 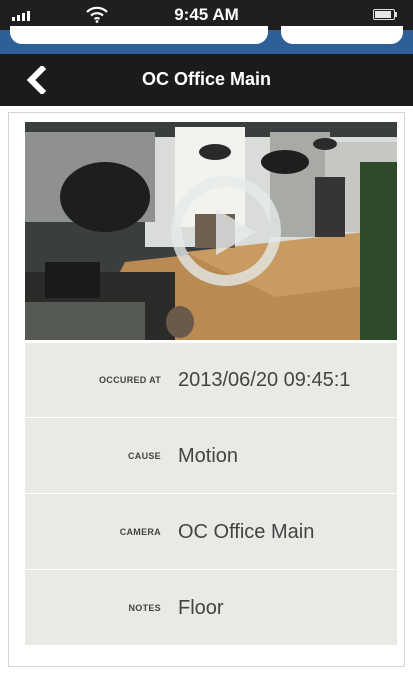 I want to click on play-icon, so click(x=236, y=232).